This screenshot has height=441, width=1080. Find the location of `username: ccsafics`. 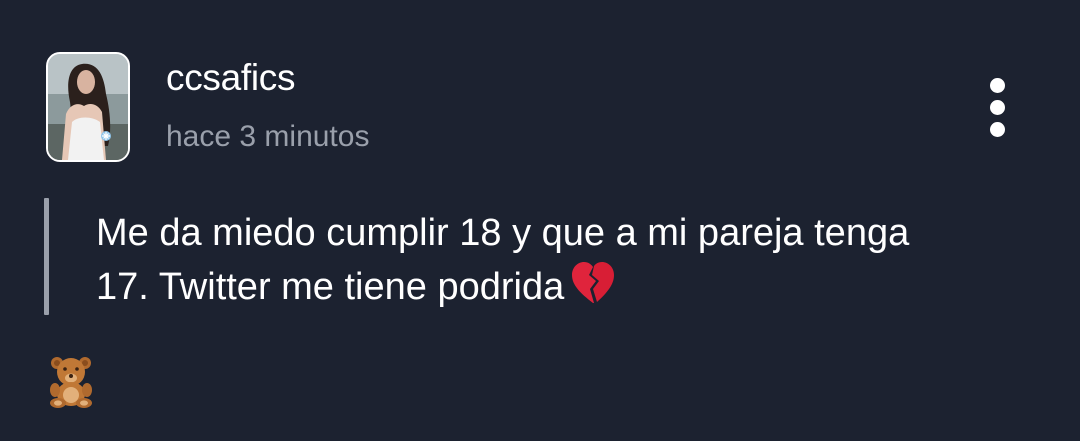

username: ccsafics is located at coordinates (230, 78).